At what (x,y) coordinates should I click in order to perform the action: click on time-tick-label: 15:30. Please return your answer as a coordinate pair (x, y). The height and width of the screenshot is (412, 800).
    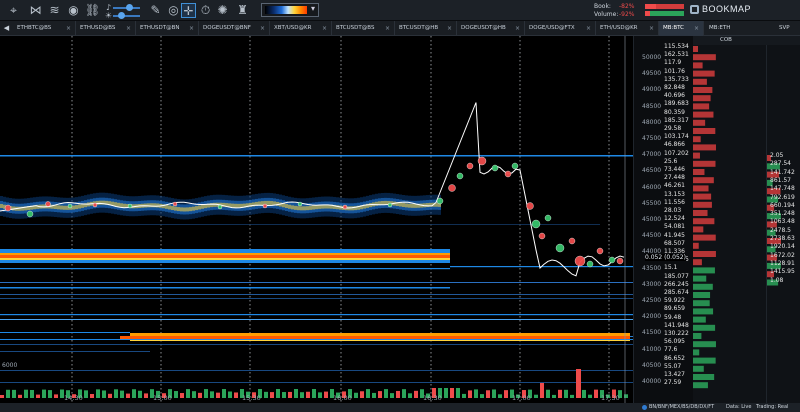
    Looking at the image, I should click on (251, 398).